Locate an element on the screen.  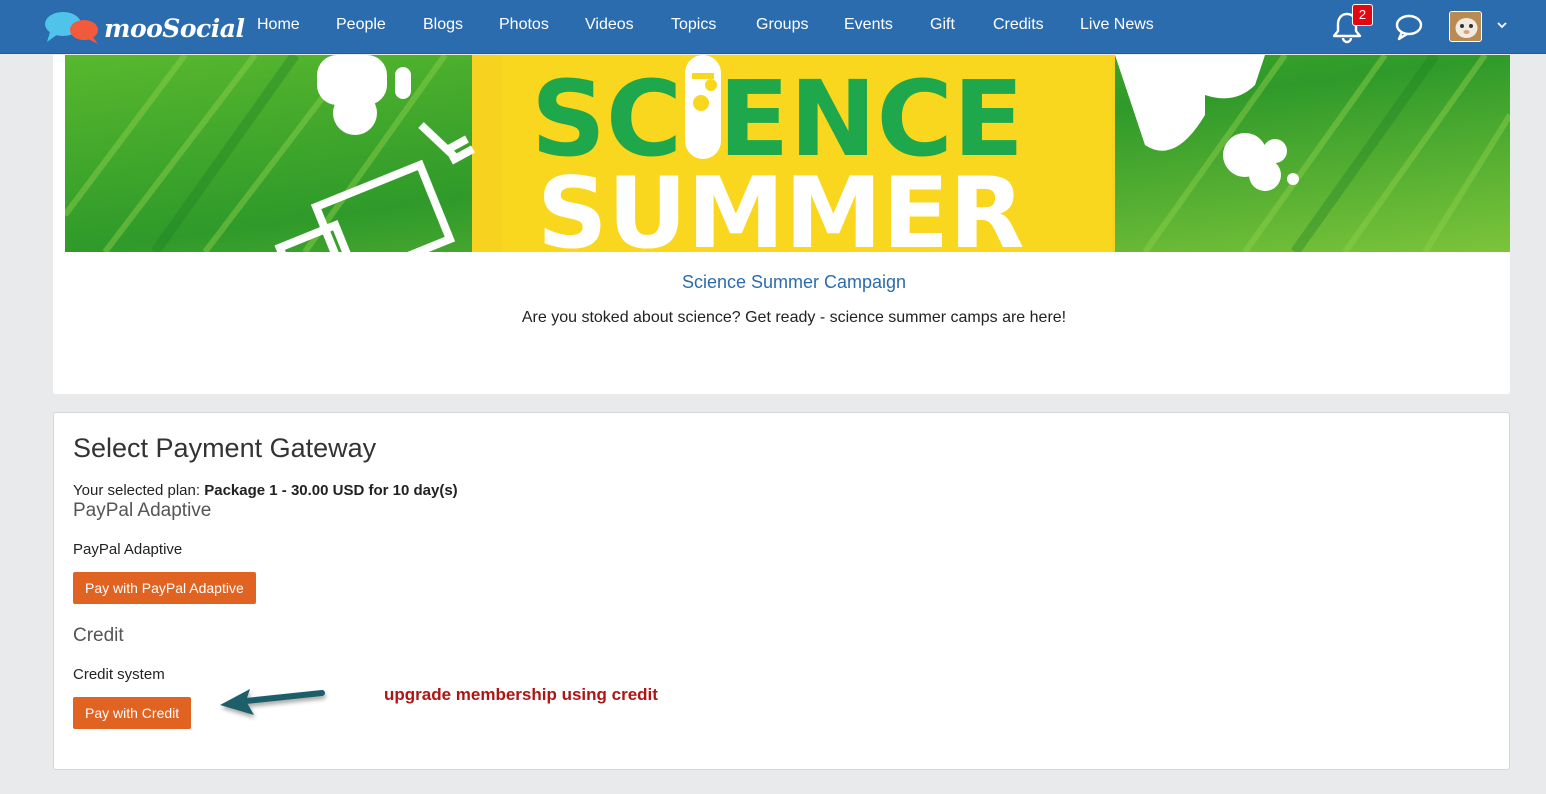
chevron-down-icon is located at coordinates (1502, 25).